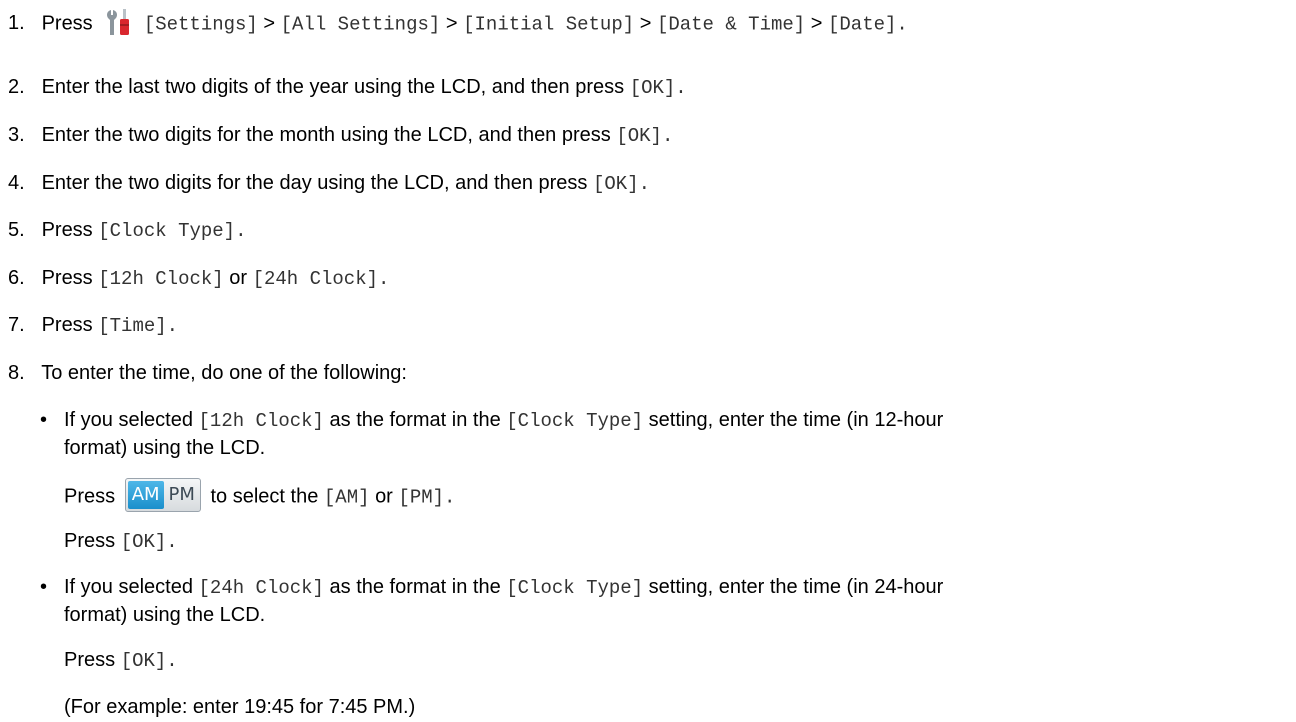 The image size is (1296, 722). What do you see at coordinates (16, 183) in the screenshot?
I see `step-number: 4.` at bounding box center [16, 183].